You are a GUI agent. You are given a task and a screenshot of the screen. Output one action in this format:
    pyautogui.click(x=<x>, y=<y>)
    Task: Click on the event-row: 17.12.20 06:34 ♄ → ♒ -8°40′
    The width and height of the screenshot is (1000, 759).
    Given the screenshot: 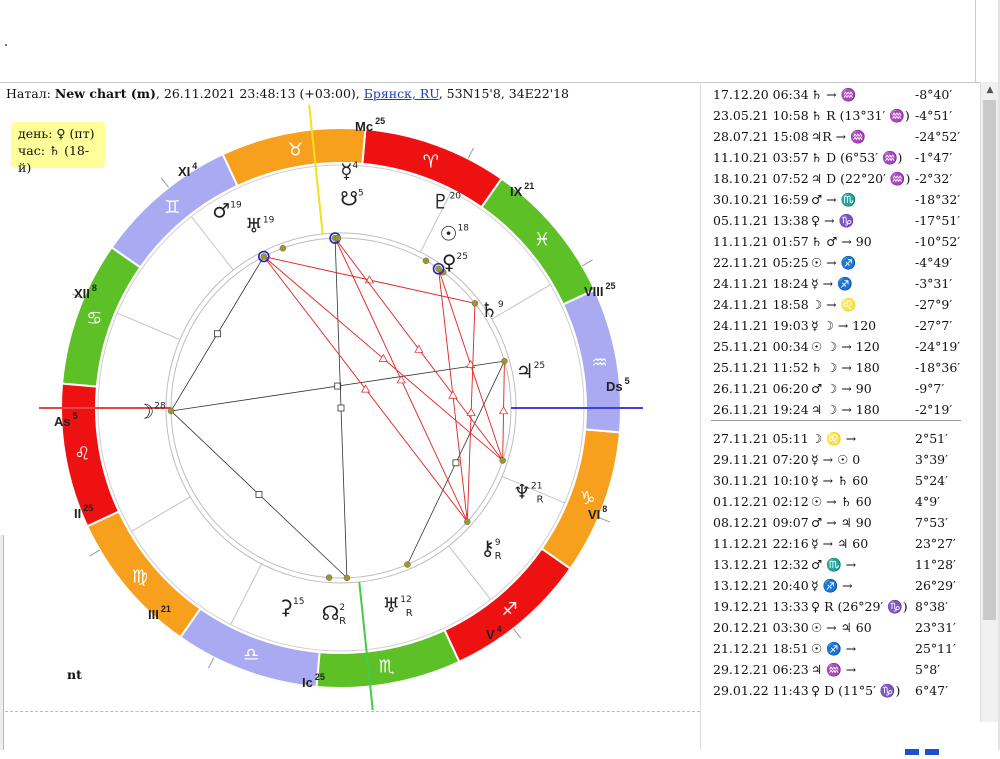 What is the action you would take?
    pyautogui.click(x=836, y=94)
    